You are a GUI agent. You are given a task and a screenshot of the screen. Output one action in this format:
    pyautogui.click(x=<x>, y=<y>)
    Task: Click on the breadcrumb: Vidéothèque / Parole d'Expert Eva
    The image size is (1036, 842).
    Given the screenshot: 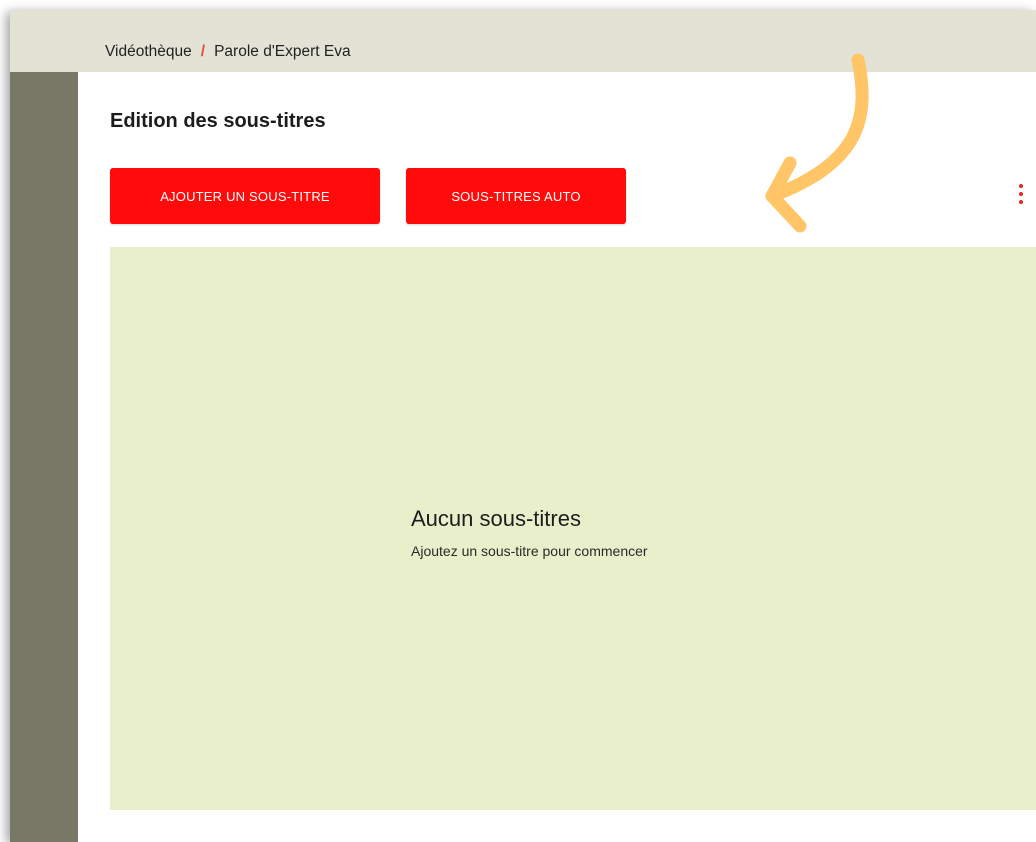 What is the action you would take?
    pyautogui.click(x=228, y=52)
    